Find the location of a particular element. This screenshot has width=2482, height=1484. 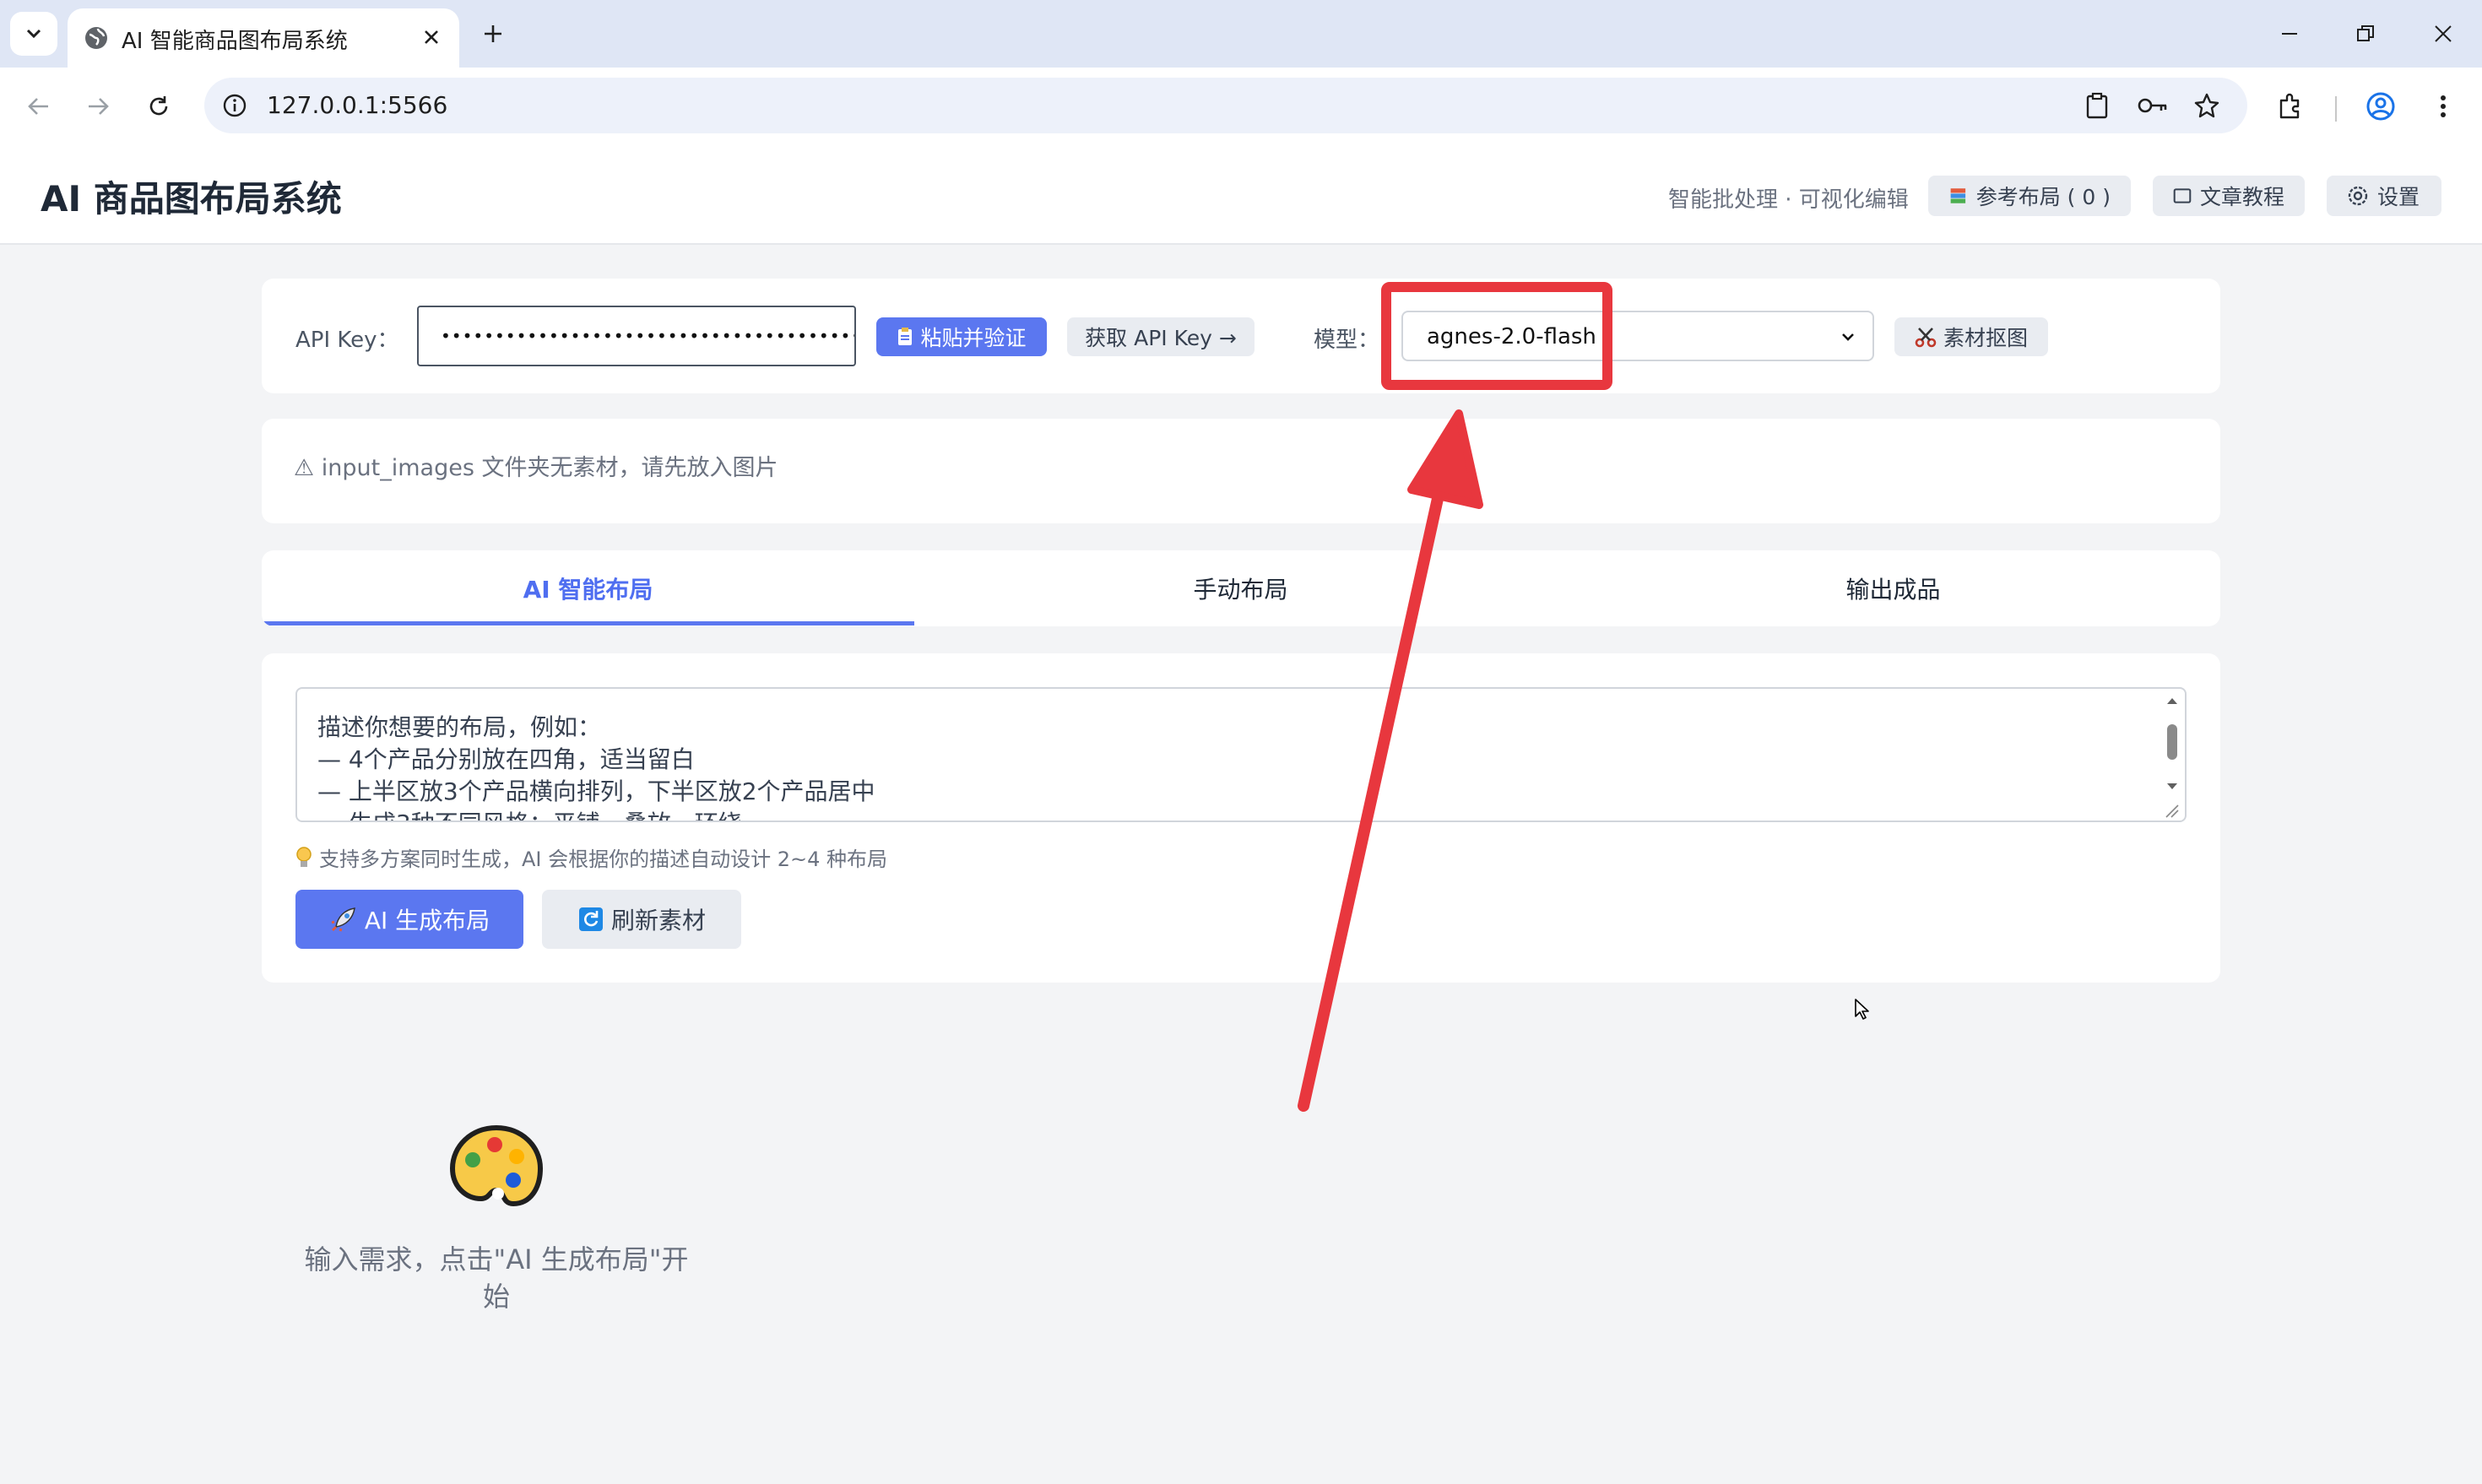

tab-search-button is located at coordinates (33, 34).